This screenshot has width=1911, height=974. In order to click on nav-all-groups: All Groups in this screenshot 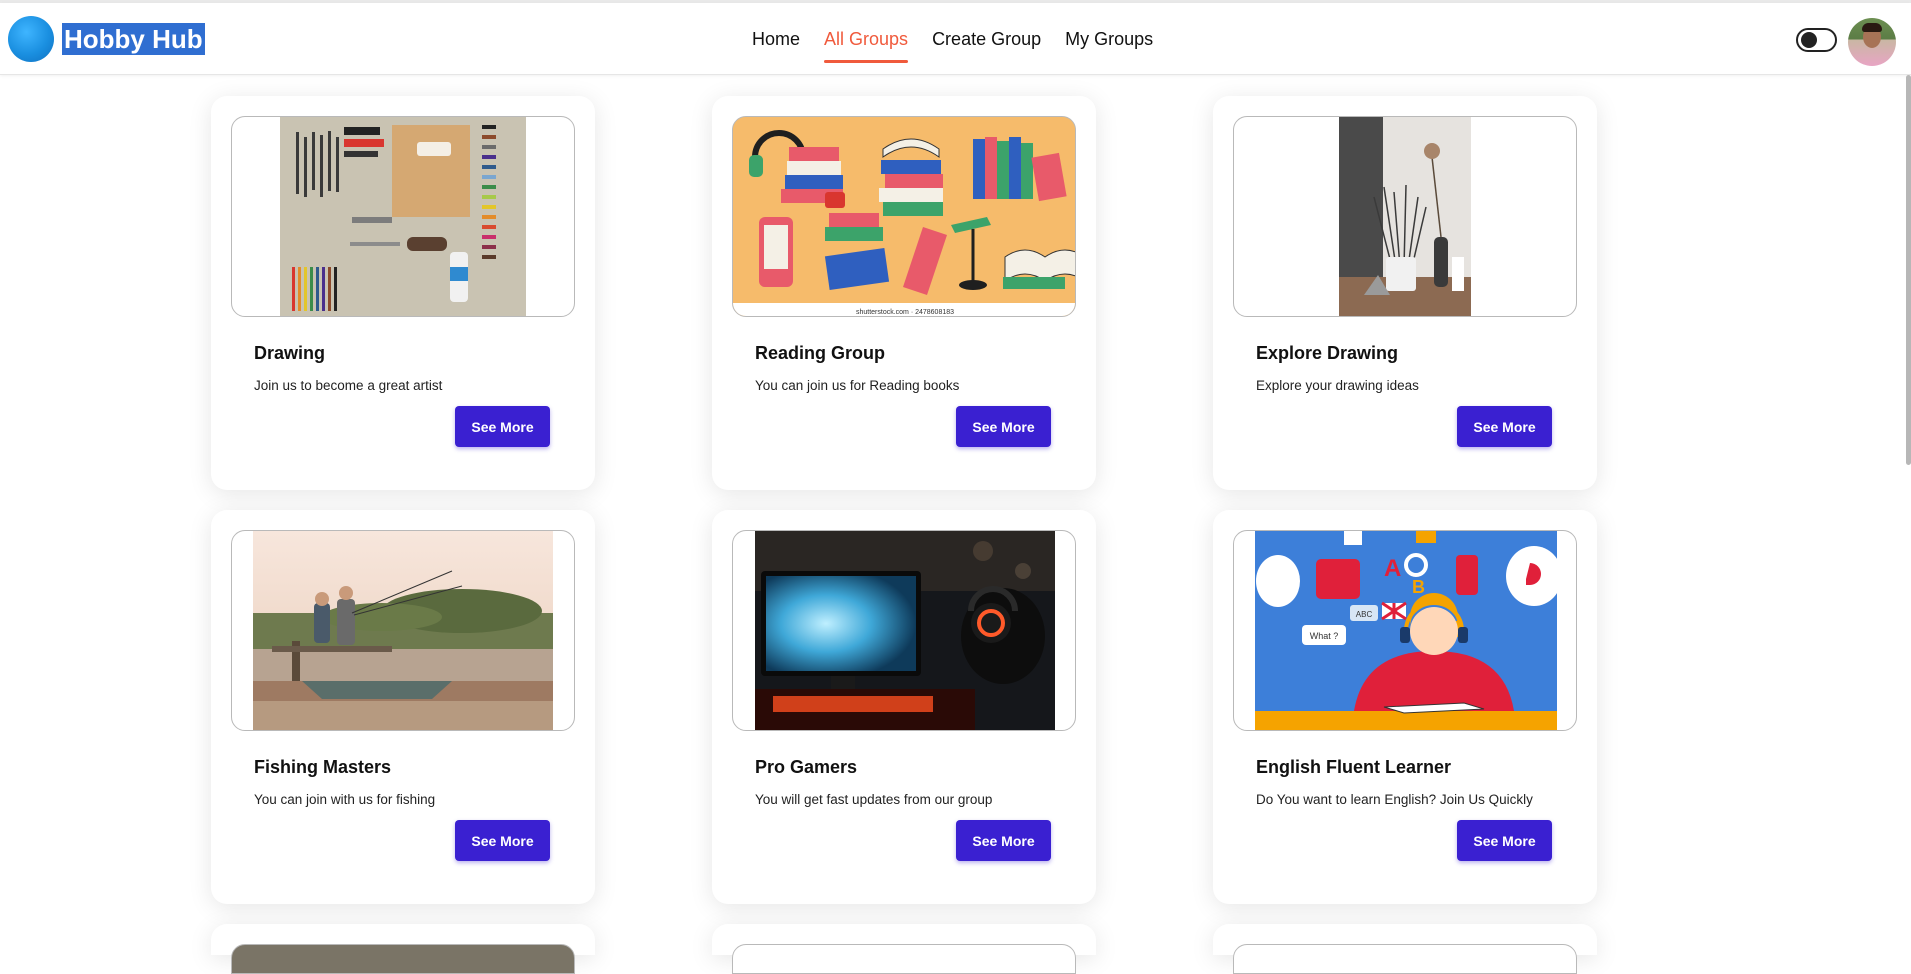, I will do `click(866, 39)`.